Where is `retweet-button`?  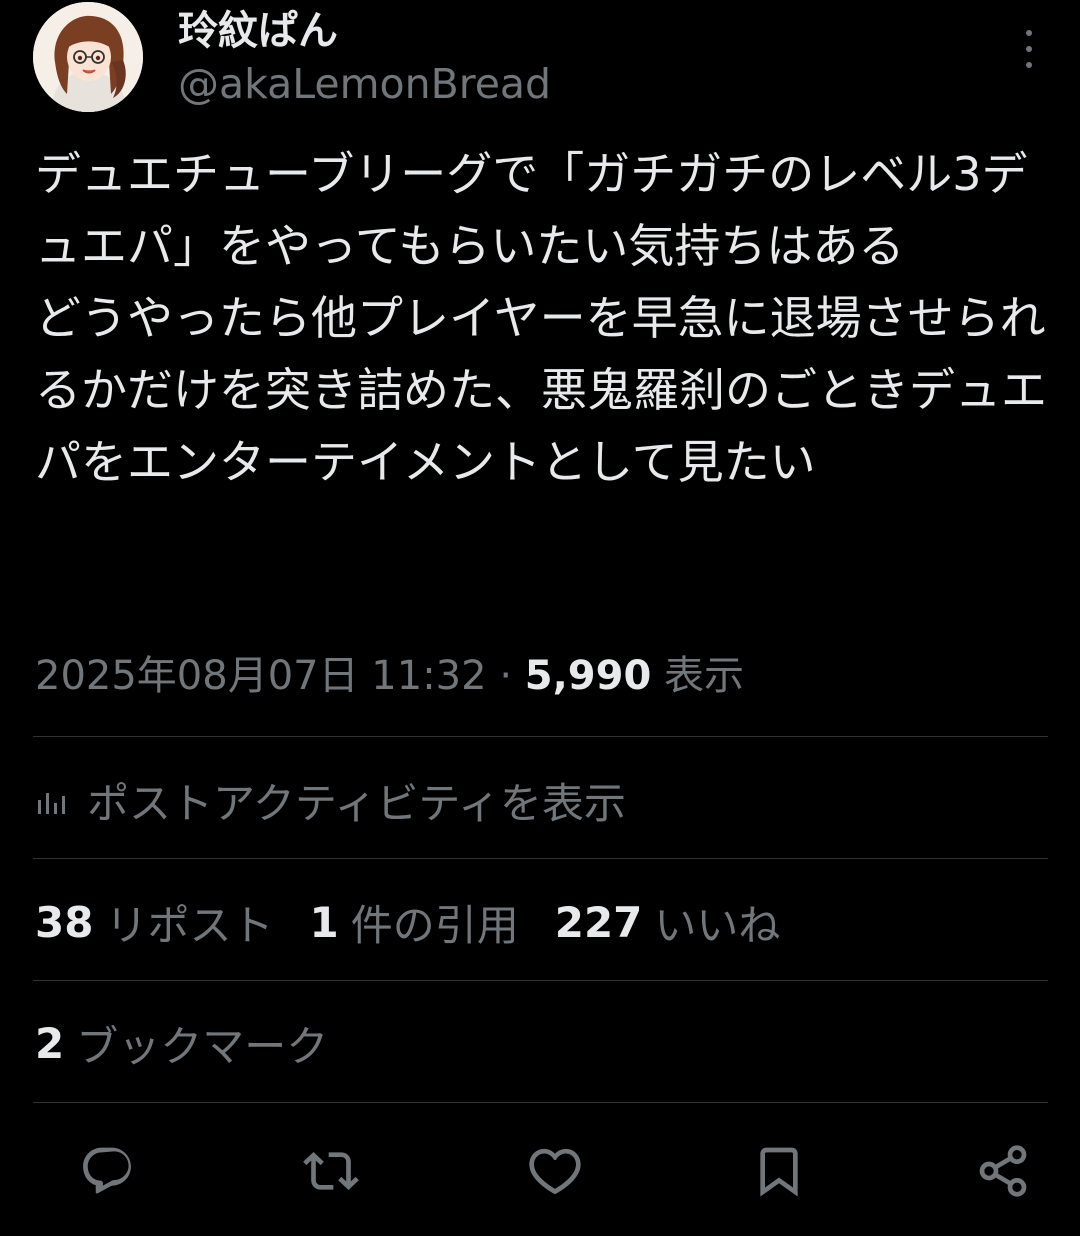 retweet-button is located at coordinates (331, 1171).